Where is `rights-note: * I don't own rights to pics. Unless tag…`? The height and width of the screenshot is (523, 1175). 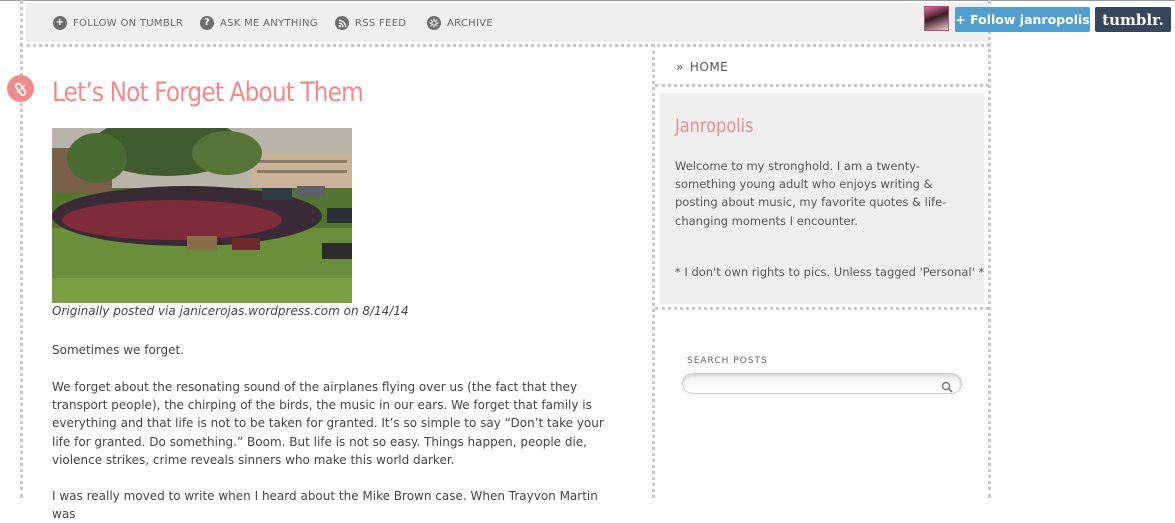
rights-note: * I don't own rights to pics. Unless tag… is located at coordinates (830, 272).